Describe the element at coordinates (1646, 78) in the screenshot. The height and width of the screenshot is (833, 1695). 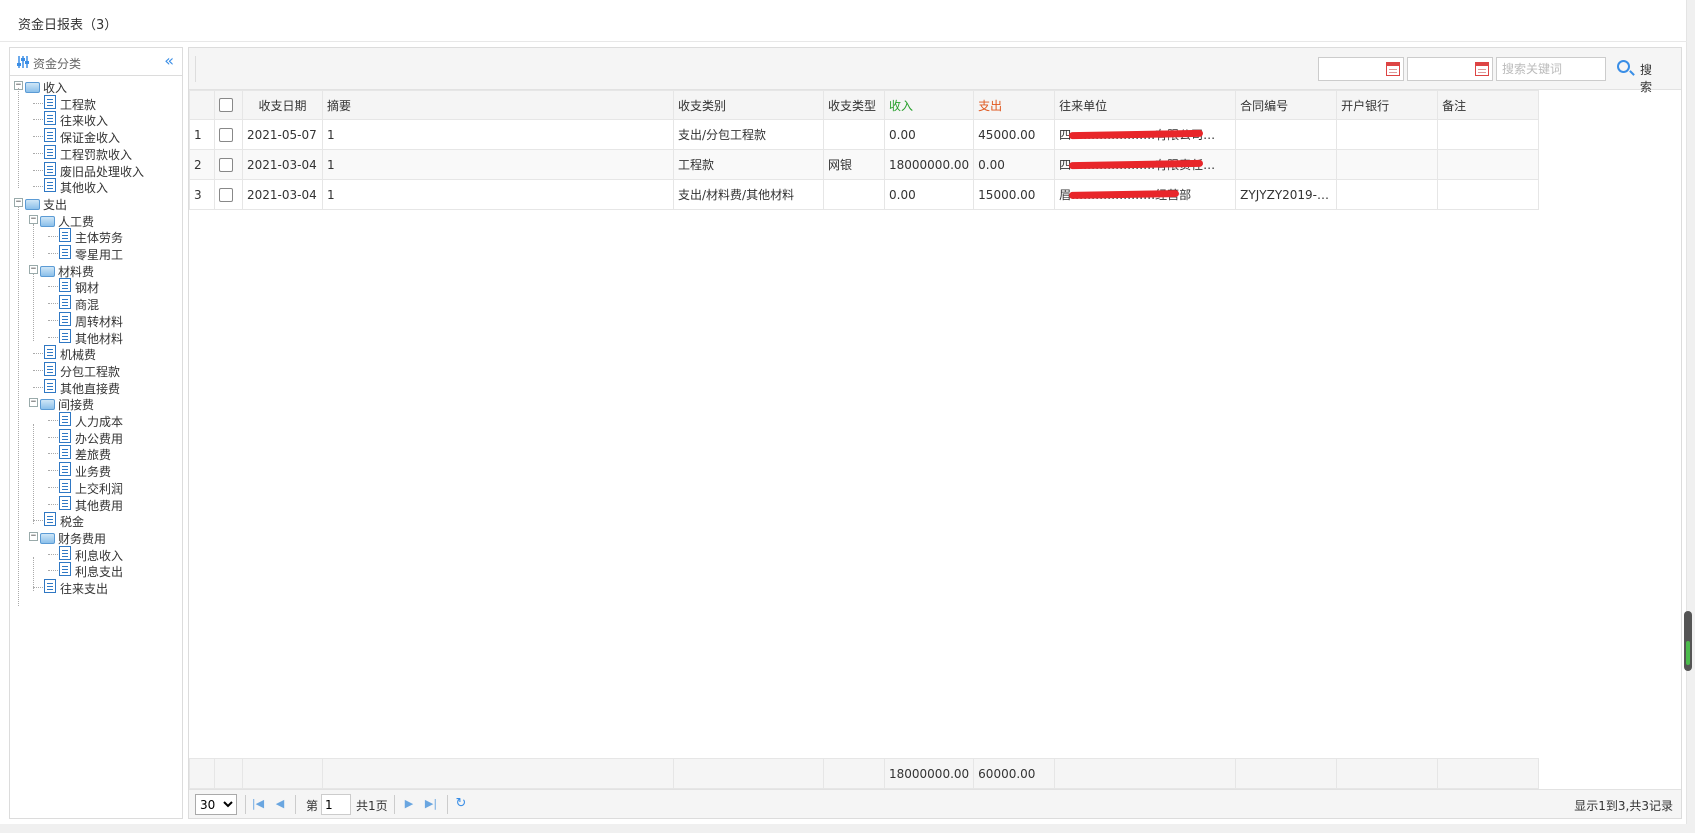
I see `search-button-label: 搜索` at that location.